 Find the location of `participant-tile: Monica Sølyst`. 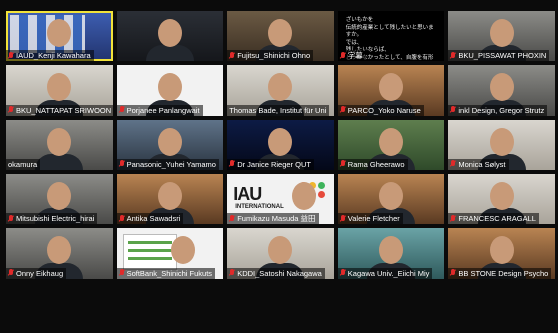

participant-tile: Monica Sølyst is located at coordinates (501, 144).